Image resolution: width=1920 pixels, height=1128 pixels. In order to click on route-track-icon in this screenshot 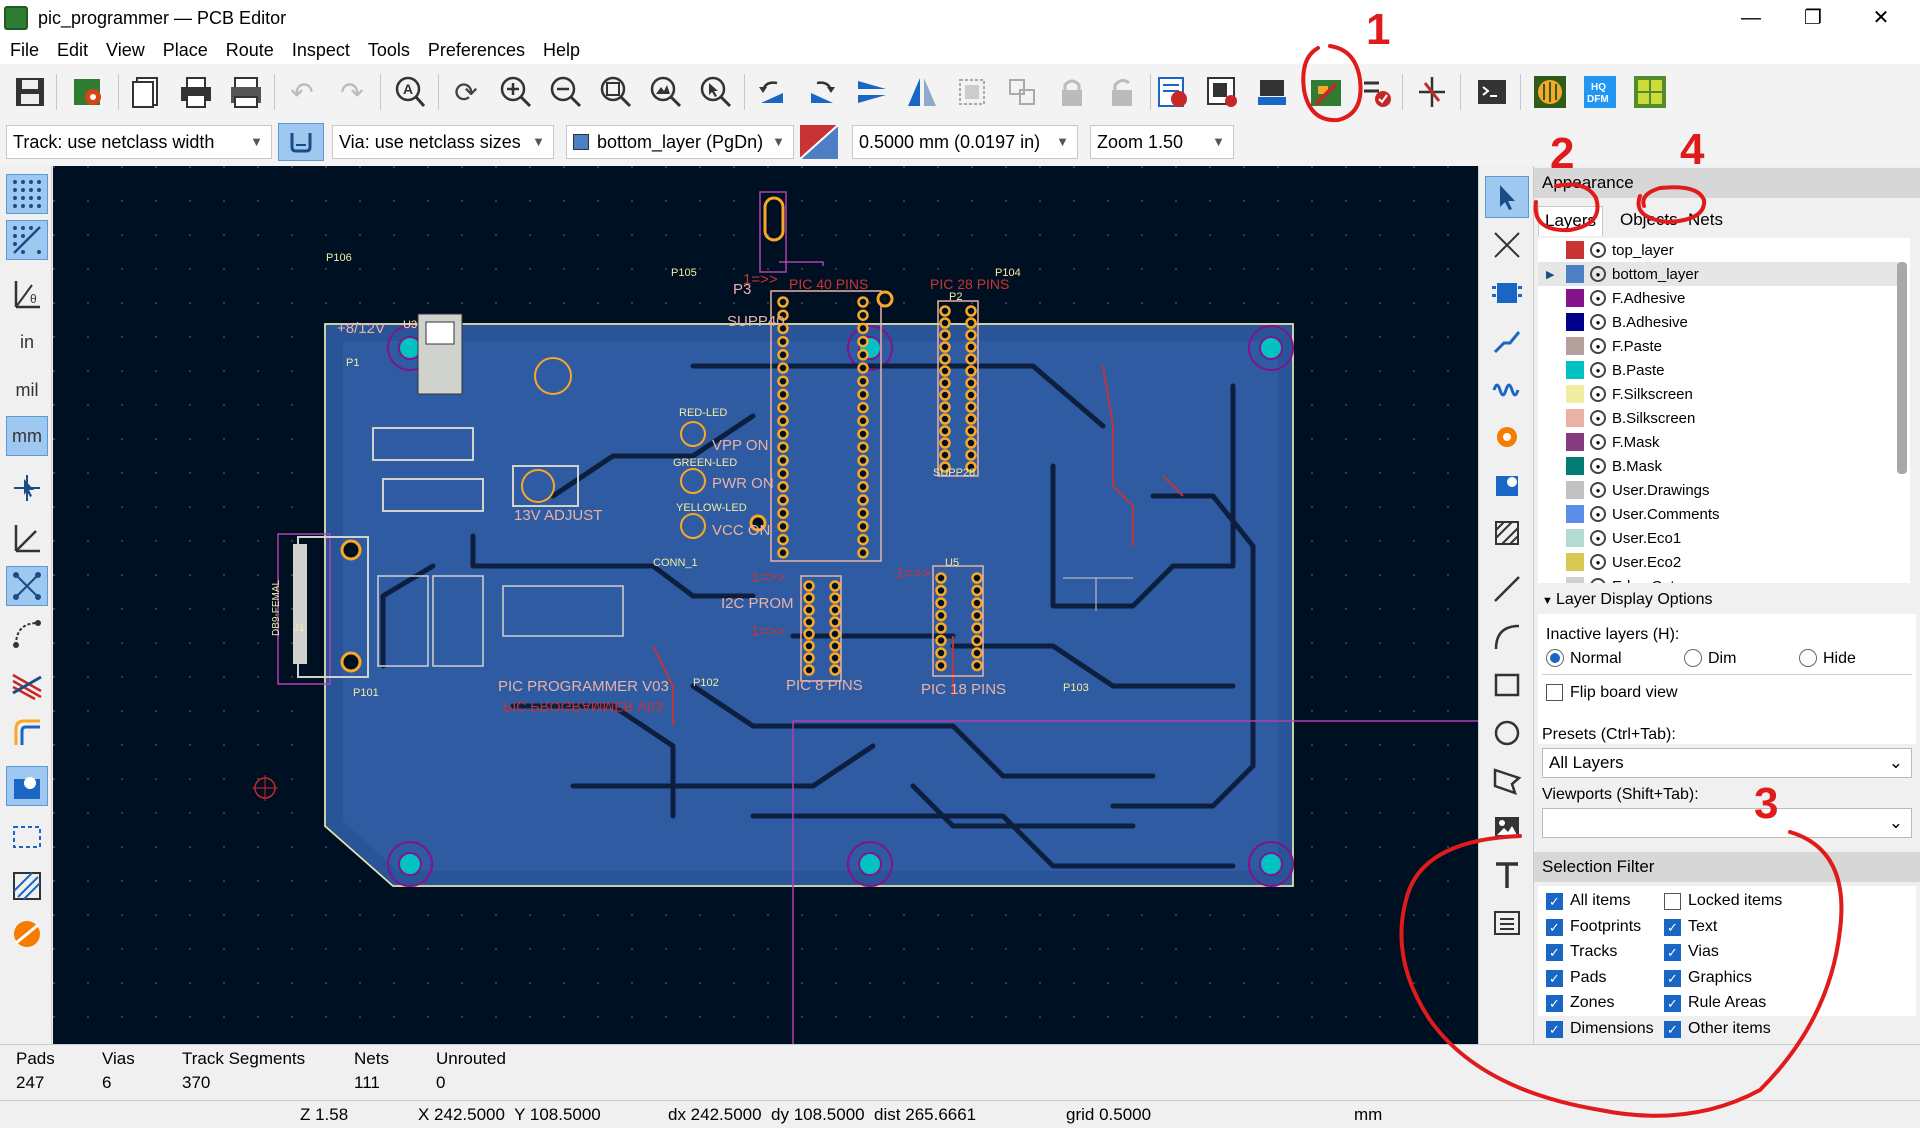, I will do `click(1507, 341)`.